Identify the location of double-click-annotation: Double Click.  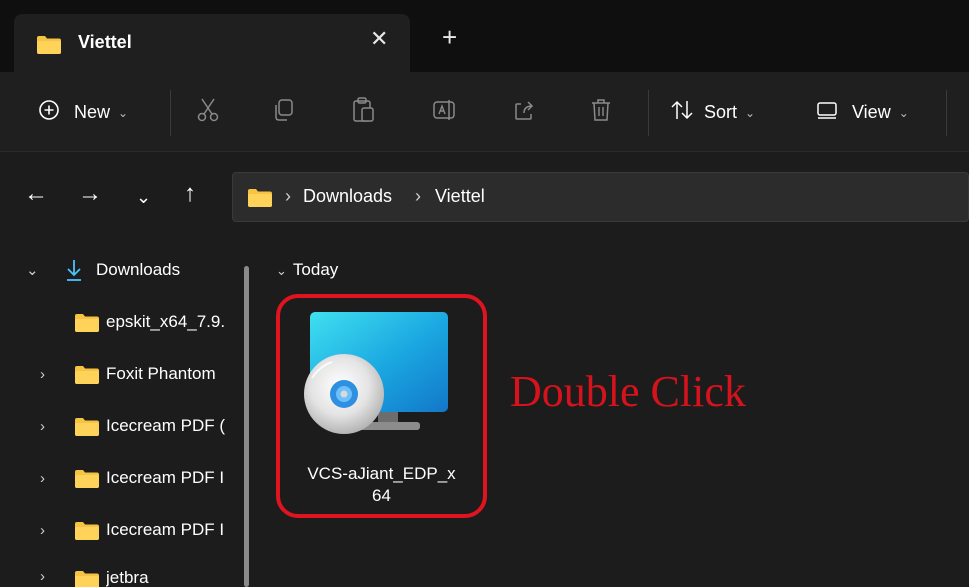
(628, 391).